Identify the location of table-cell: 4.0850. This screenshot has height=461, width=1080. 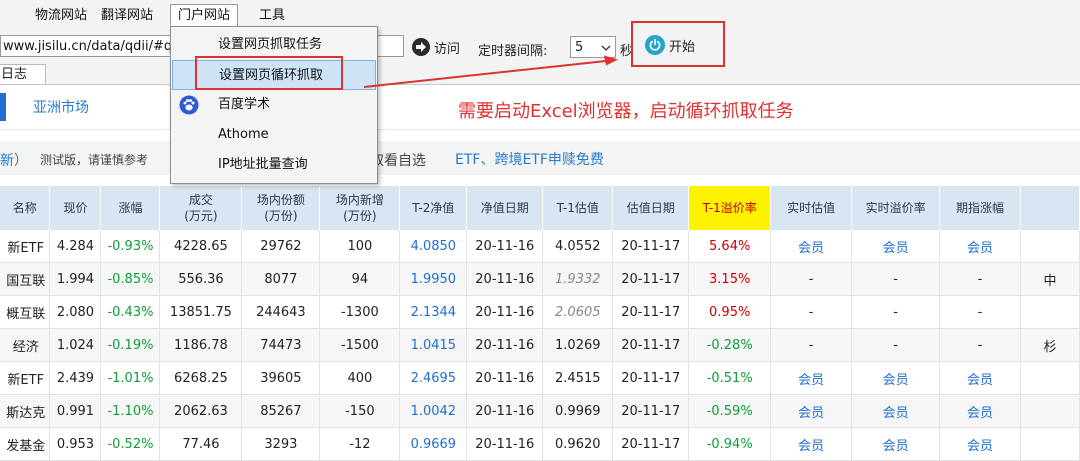
(433, 246).